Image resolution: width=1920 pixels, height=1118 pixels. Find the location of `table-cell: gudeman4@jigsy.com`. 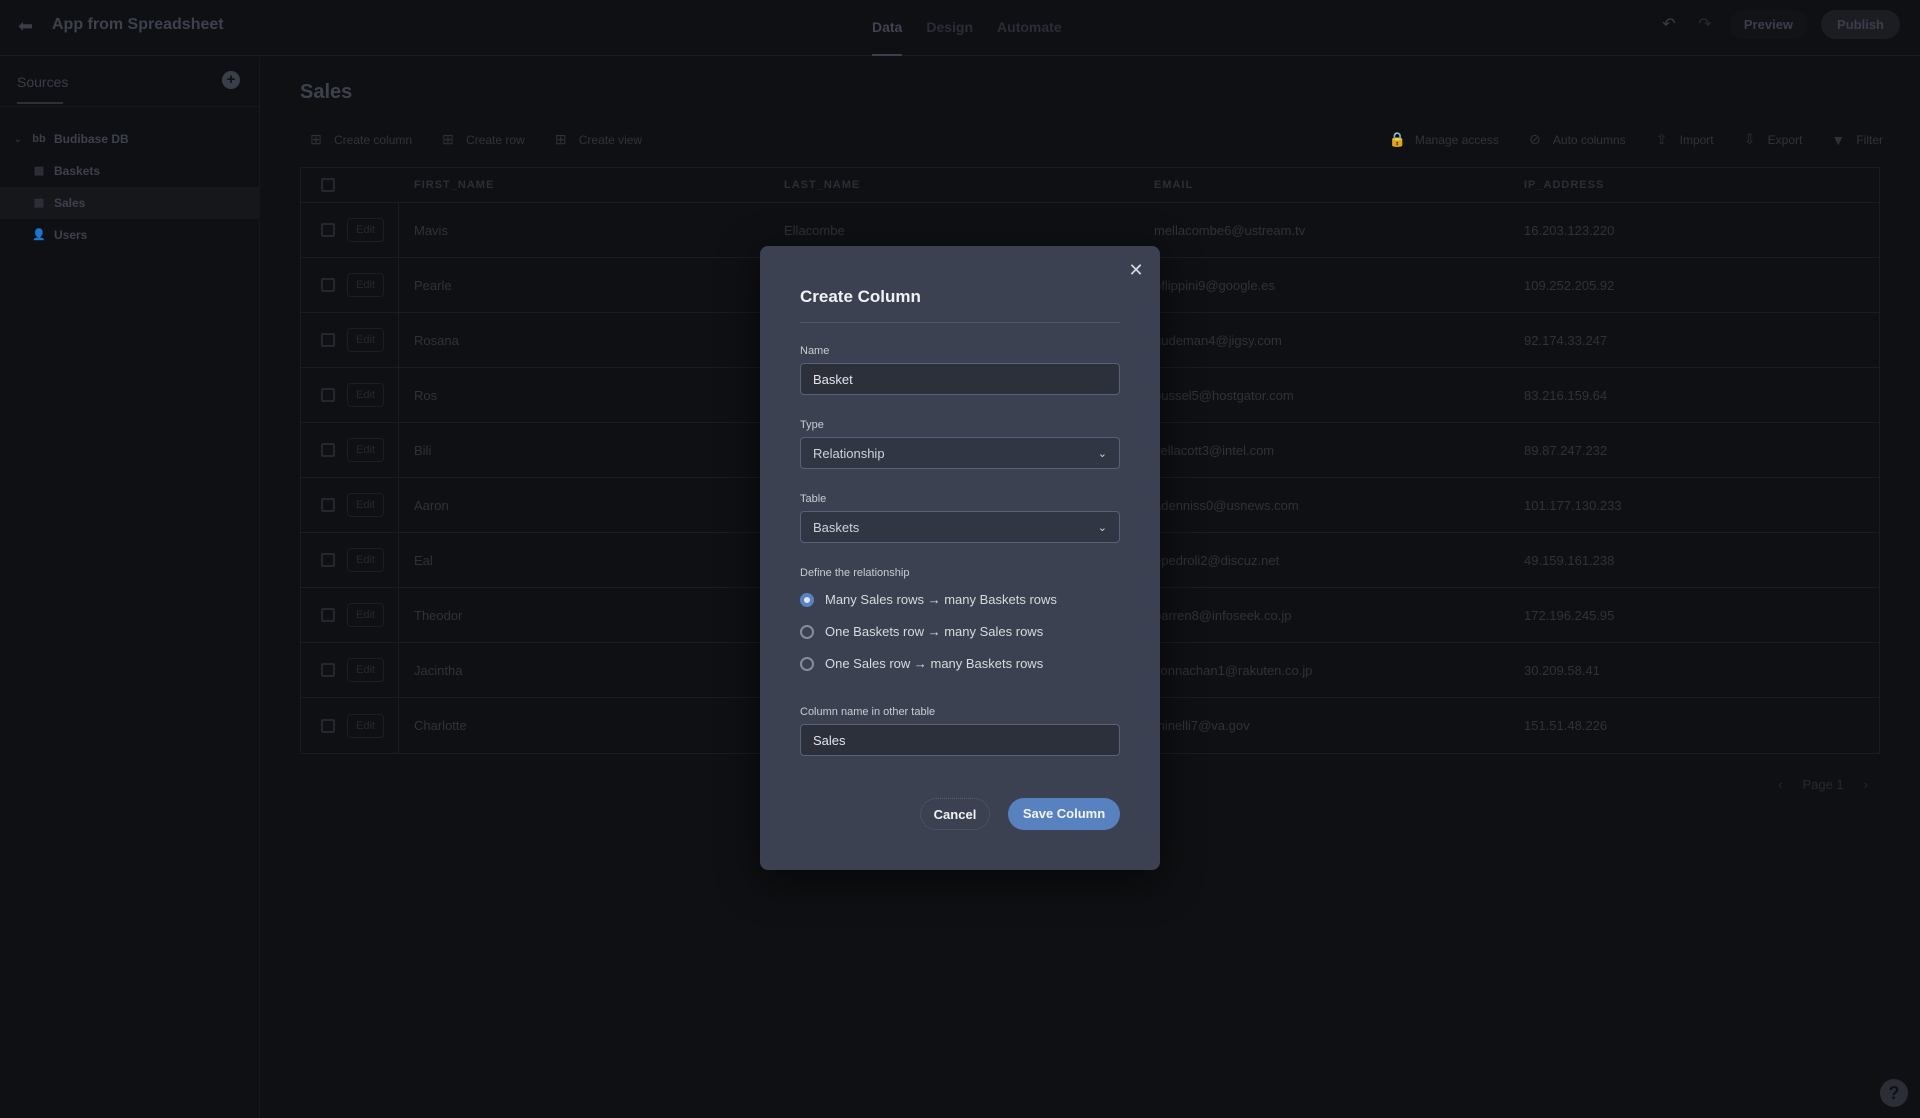

table-cell: gudeman4@jigsy.com is located at coordinates (1324, 340).